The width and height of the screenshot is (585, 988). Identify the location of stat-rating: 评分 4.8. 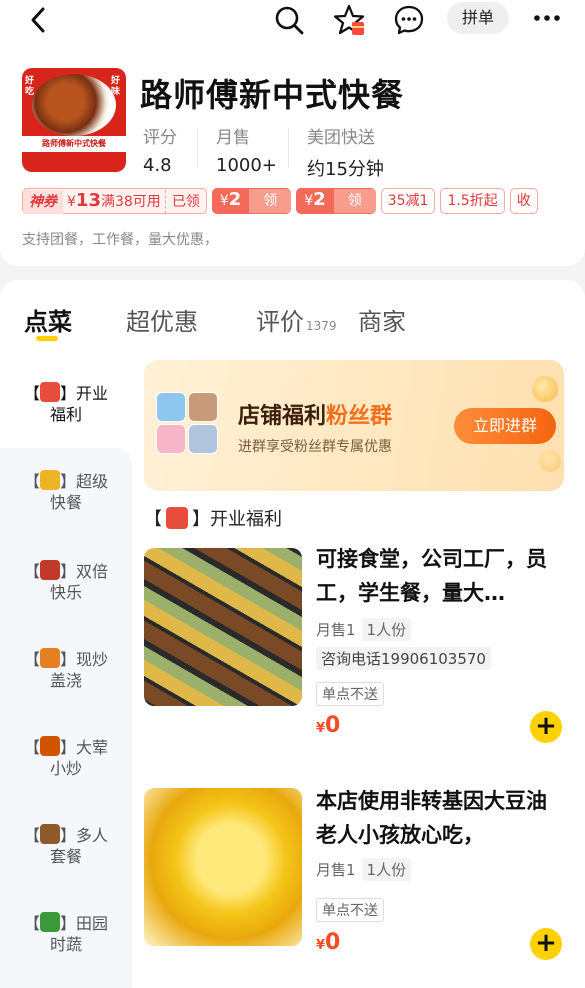
(160, 149).